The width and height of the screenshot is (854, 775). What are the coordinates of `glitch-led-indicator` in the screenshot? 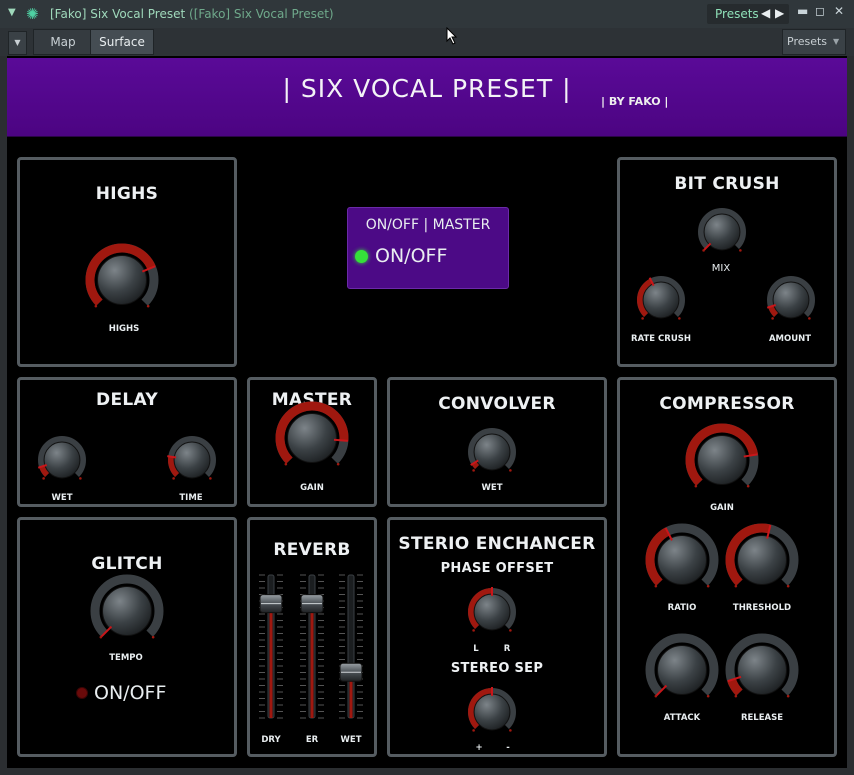 It's located at (82, 693).